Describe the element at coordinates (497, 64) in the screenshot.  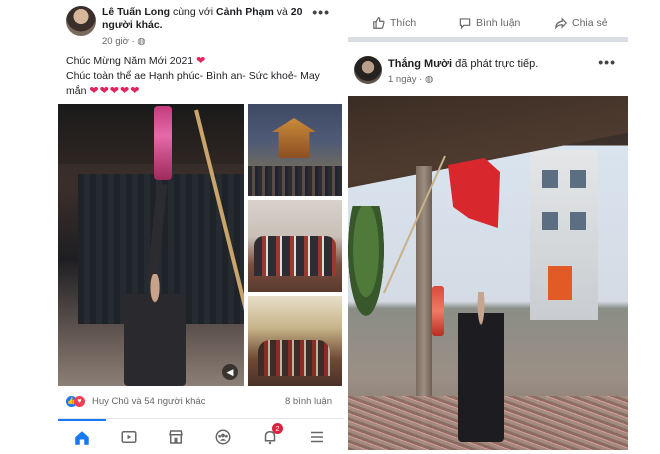
I see `live-action-text: đã phát trực tiếp.` at that location.